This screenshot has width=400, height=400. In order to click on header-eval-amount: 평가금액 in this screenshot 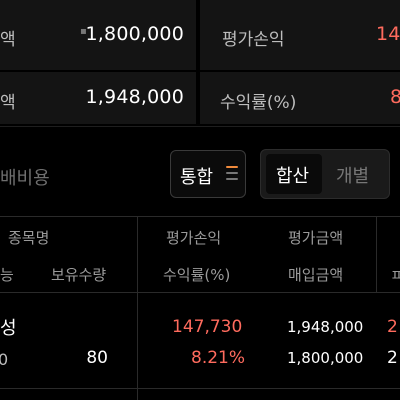, I will do `click(316, 238)`.